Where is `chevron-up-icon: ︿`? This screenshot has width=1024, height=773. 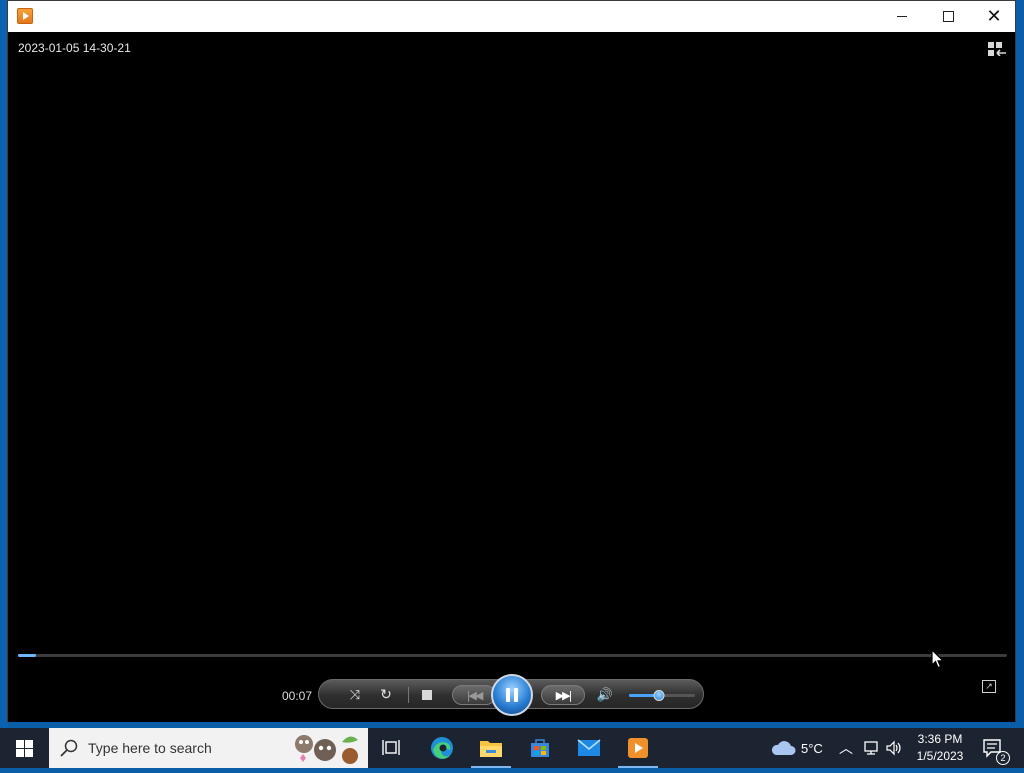
chevron-up-icon: ︿ is located at coordinates (846, 749).